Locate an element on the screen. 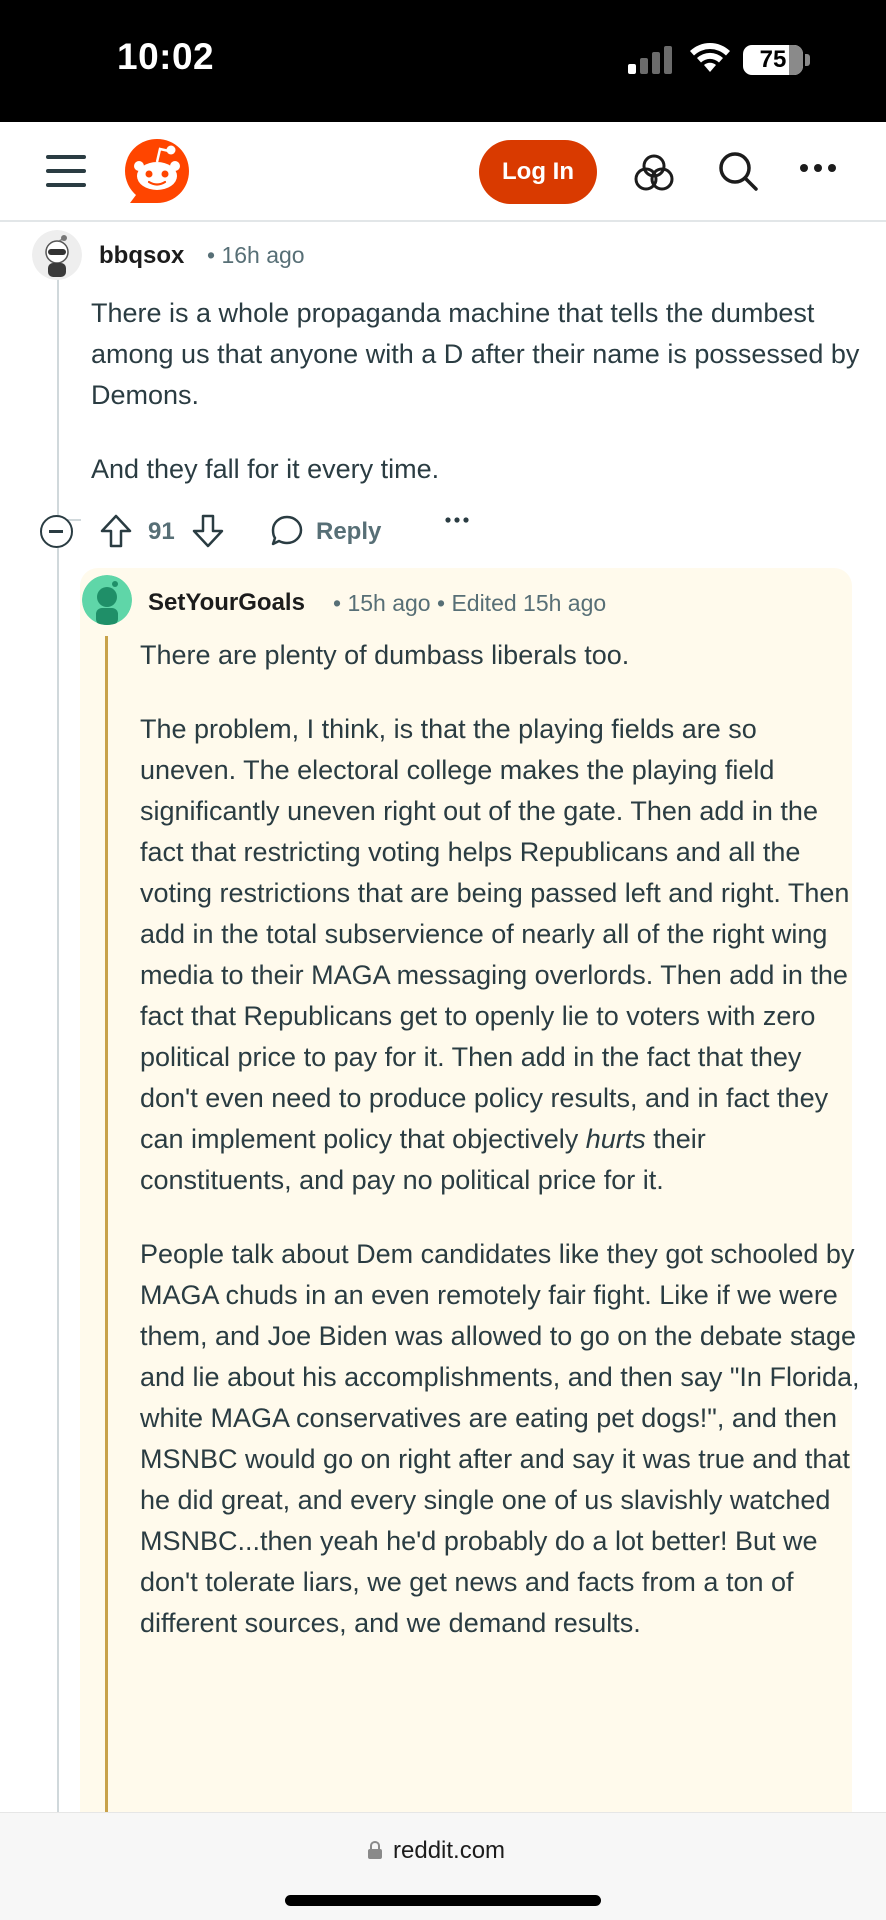 The width and height of the screenshot is (886, 1920). reply-label: Reply is located at coordinates (349, 531).